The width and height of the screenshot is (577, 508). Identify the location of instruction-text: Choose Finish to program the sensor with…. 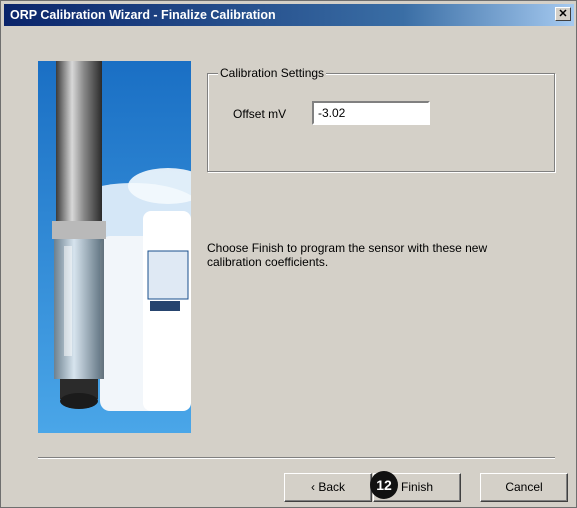
(347, 255).